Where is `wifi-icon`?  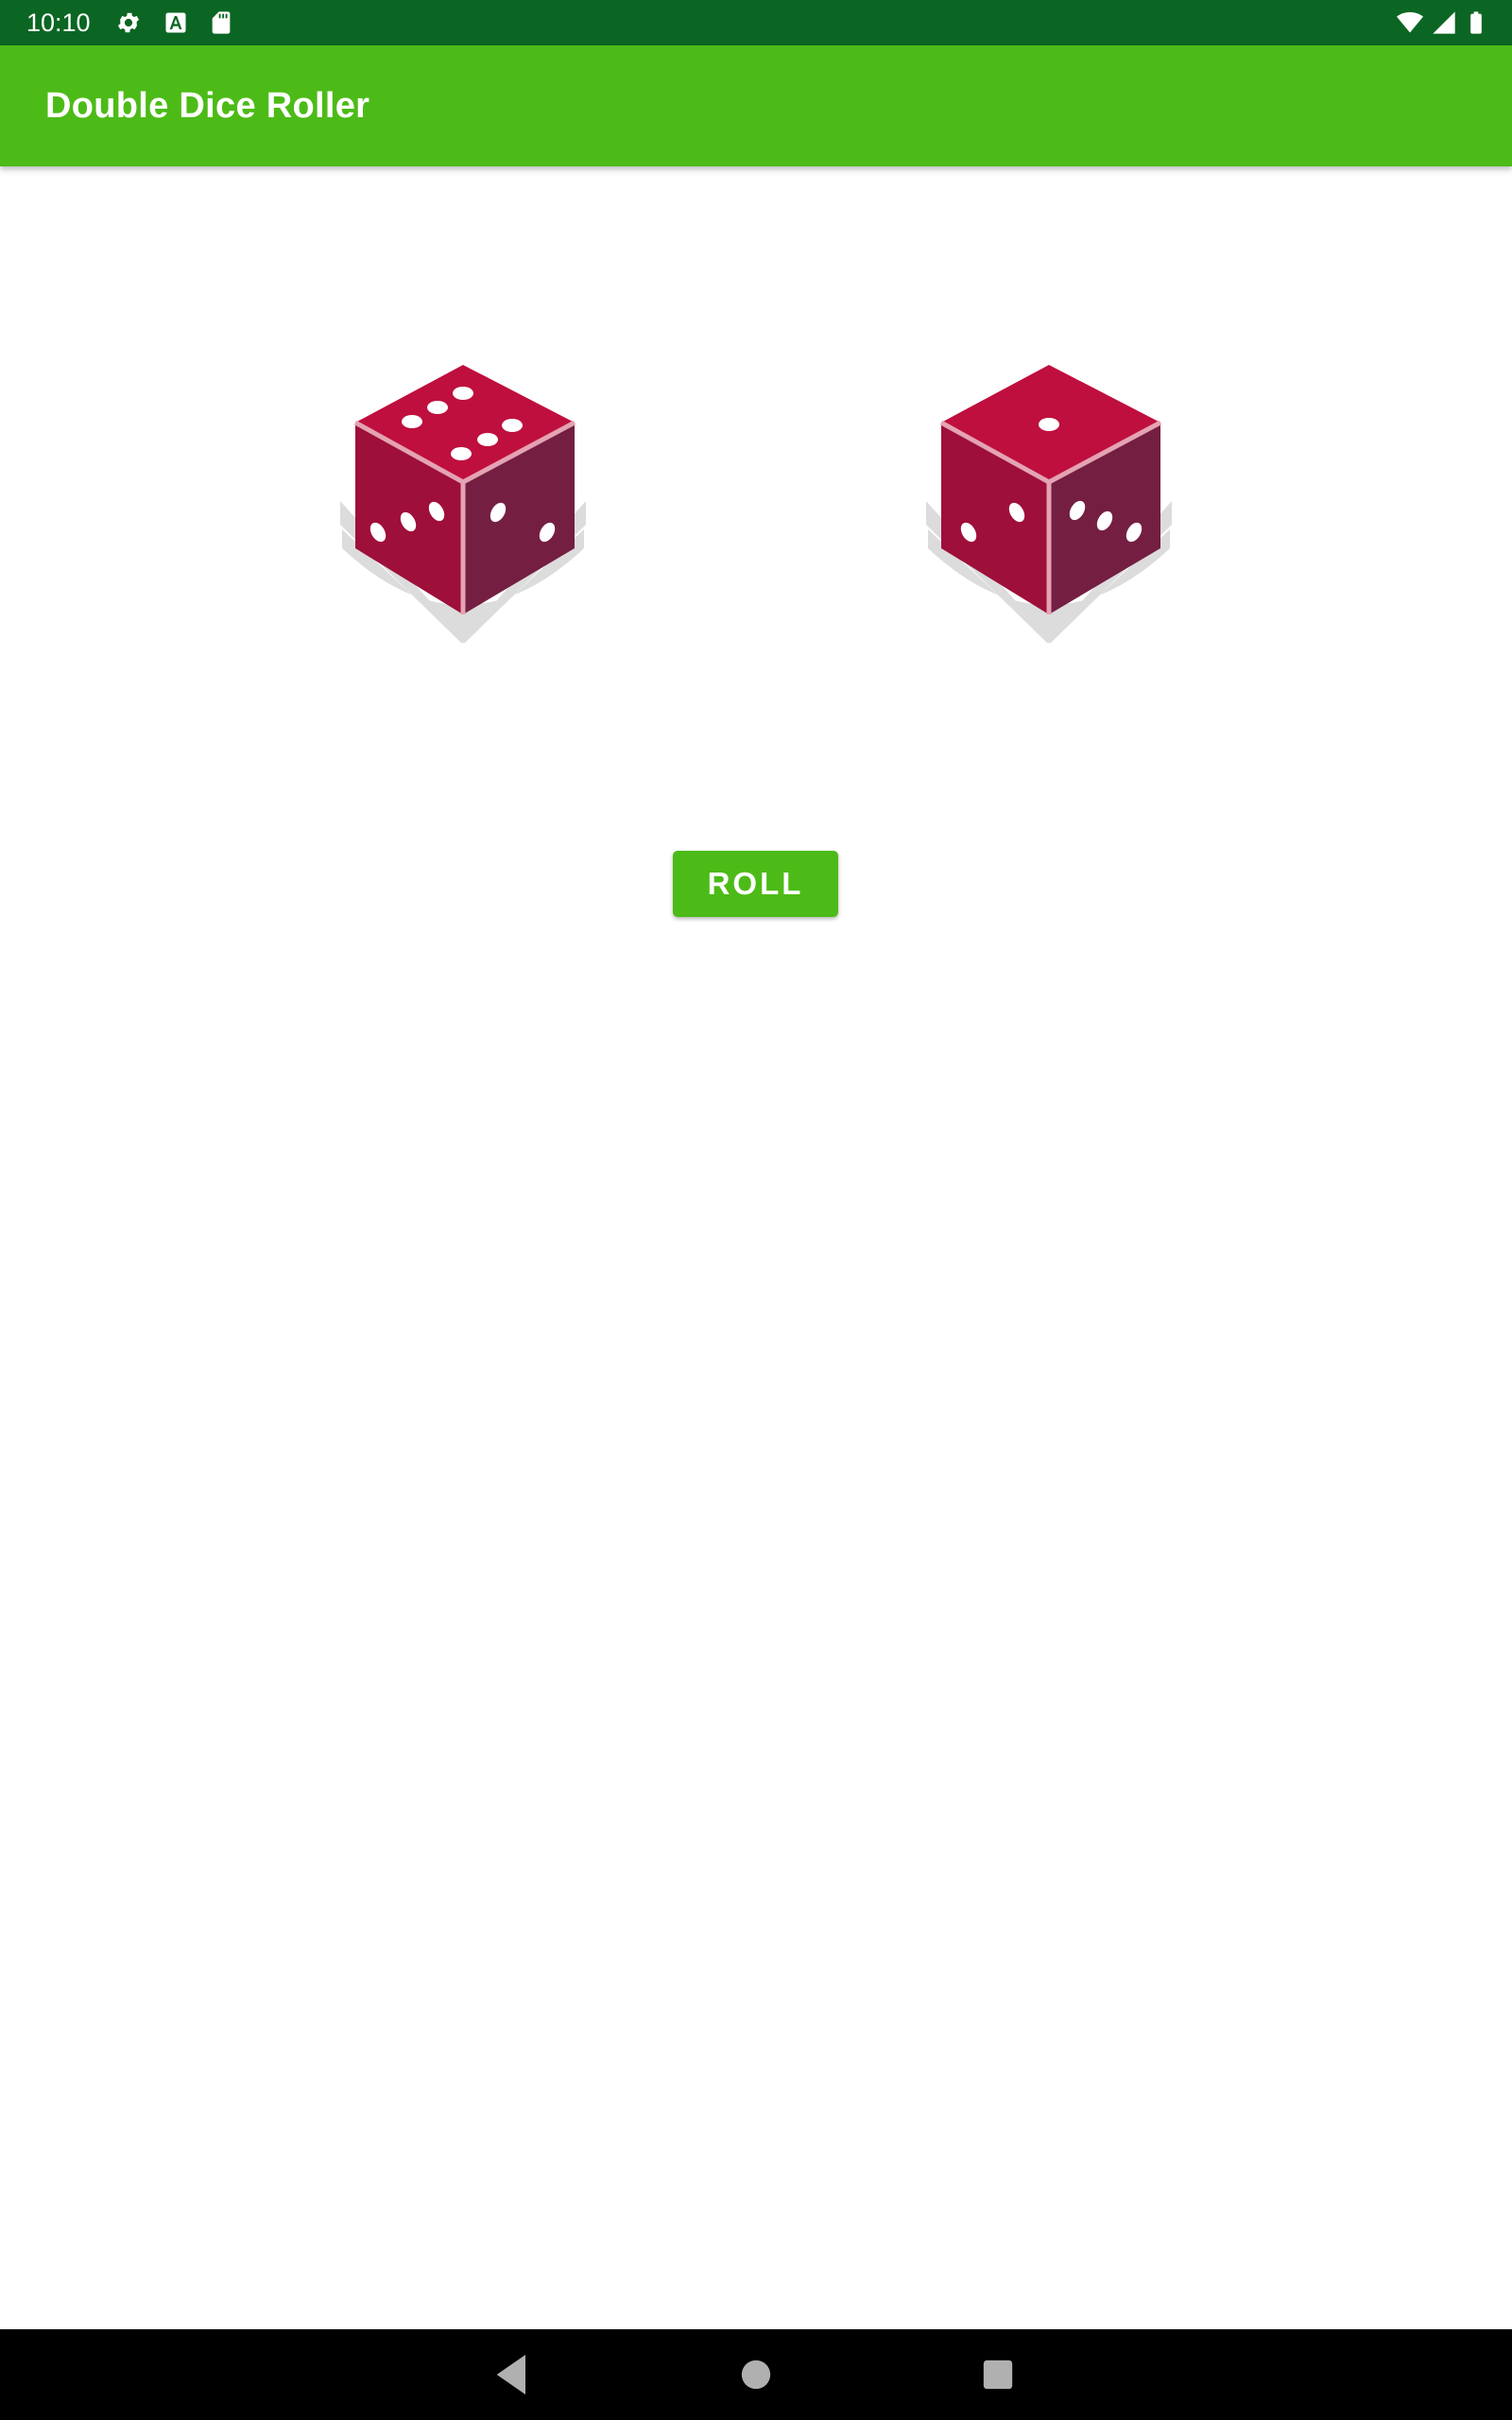 wifi-icon is located at coordinates (1410, 22).